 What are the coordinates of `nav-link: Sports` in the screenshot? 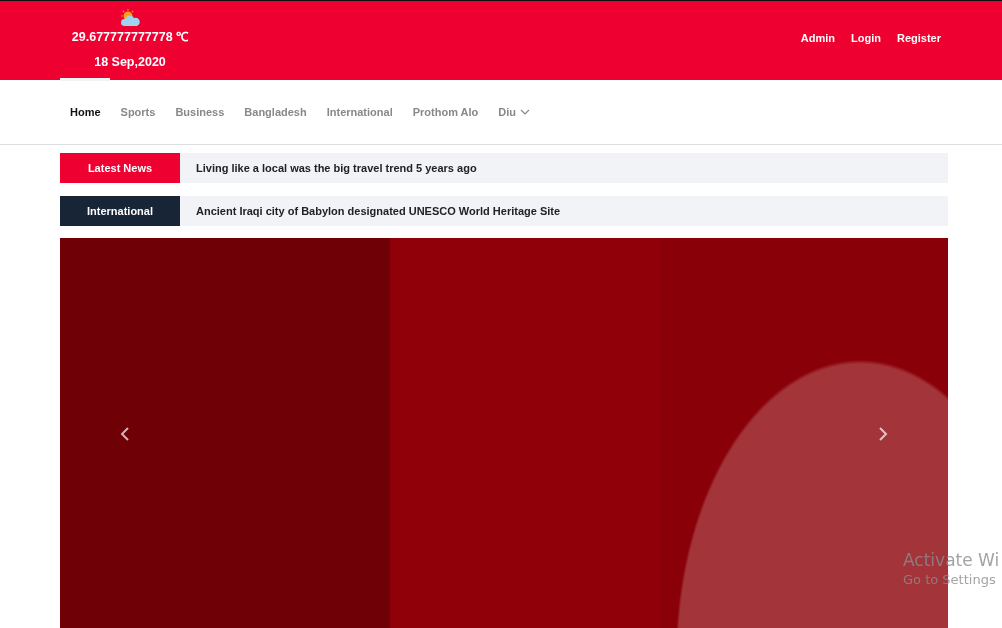 It's located at (138, 112).